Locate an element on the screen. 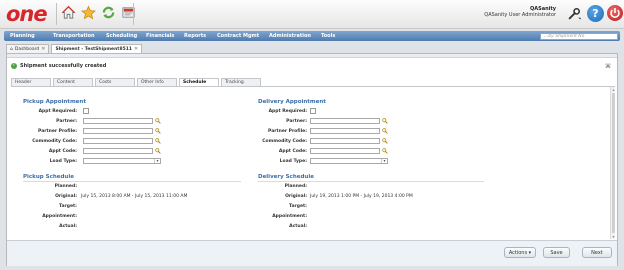  action-footer: Actions ▾ Save Next is located at coordinates (312, 253).